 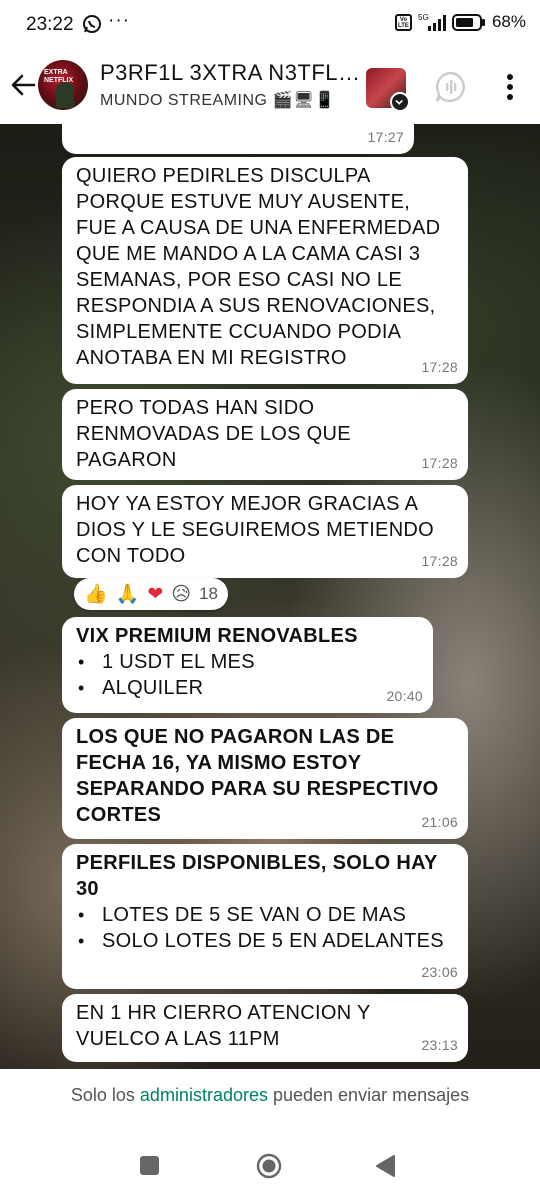 I want to click on message-time: 23:06, so click(x=439, y=972).